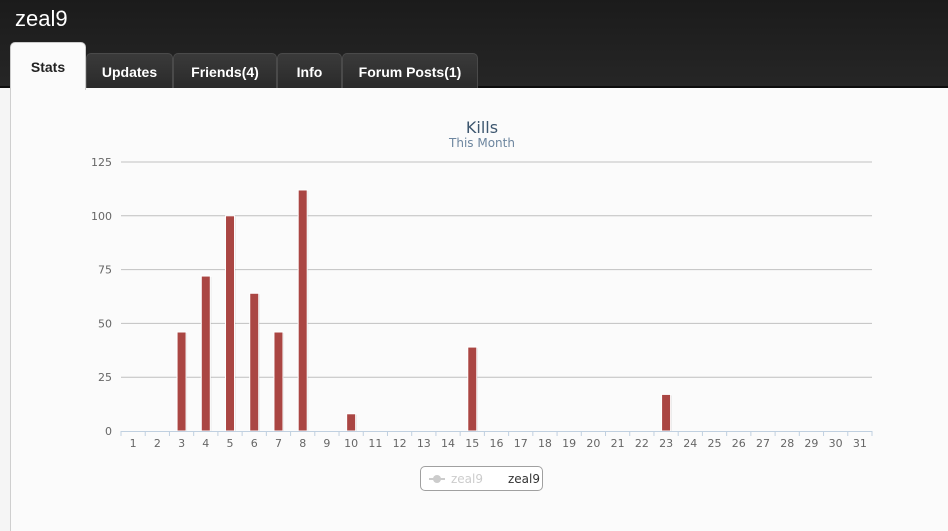 The image size is (948, 531). Describe the element at coordinates (545, 443) in the screenshot. I see `x-tick-label: 18` at that location.